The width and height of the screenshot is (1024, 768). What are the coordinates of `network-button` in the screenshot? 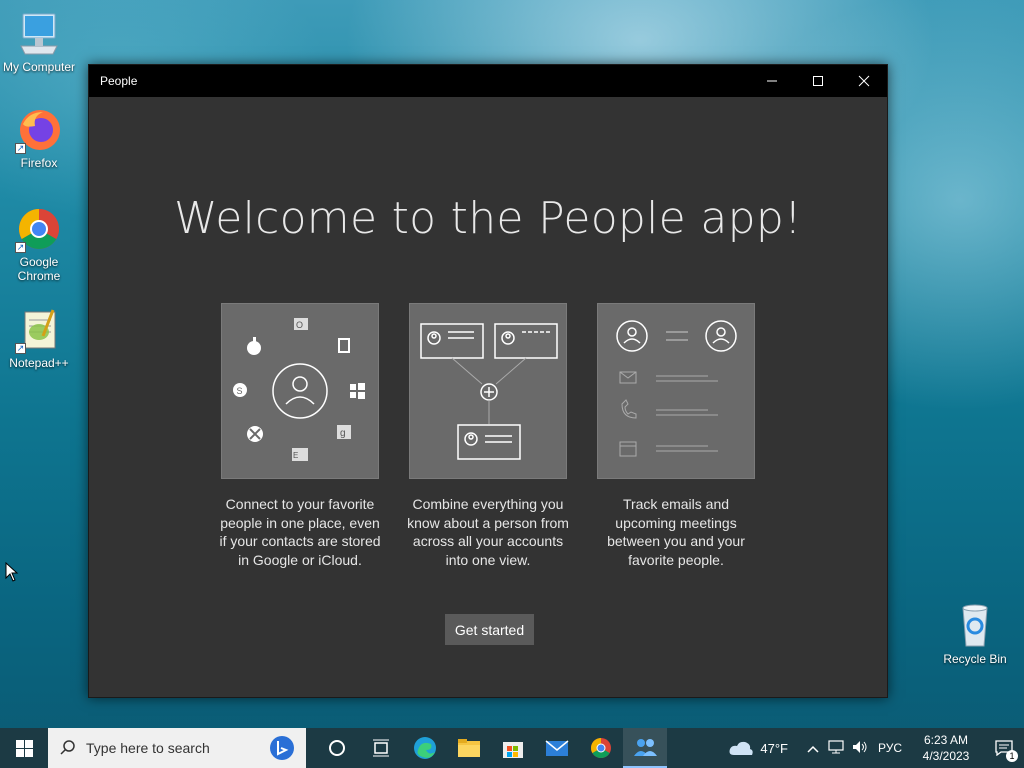 It's located at (836, 748).